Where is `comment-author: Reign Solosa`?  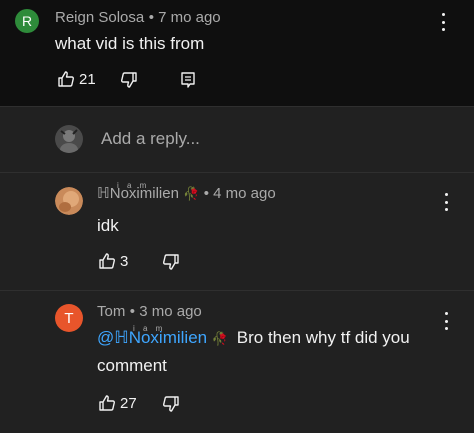 comment-author: Reign Solosa is located at coordinates (99, 17).